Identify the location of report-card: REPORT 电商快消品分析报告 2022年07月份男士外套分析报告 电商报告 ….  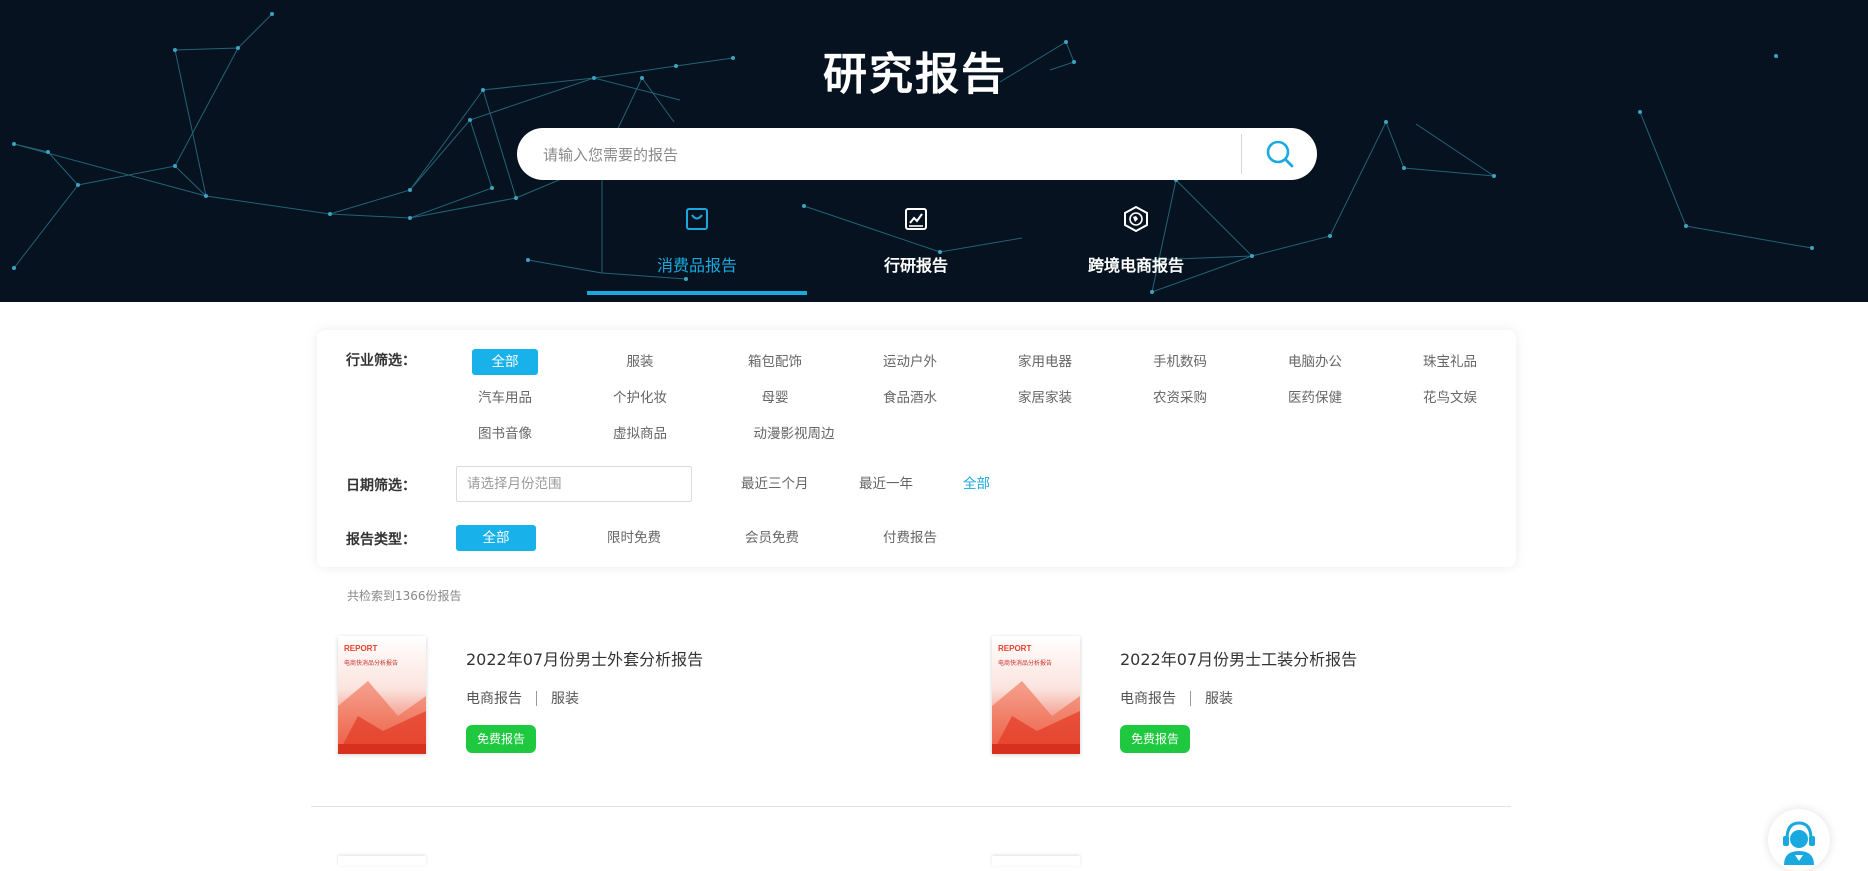
(618, 696).